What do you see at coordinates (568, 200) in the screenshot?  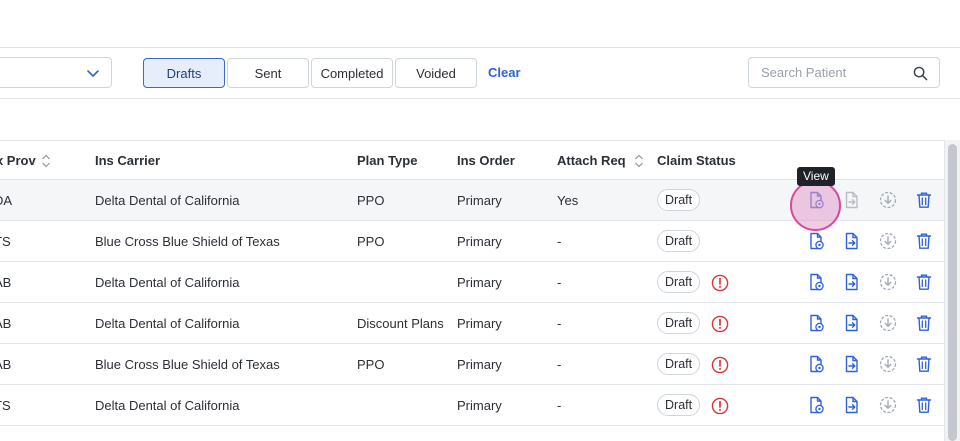 I see `attach-req-cell: Yes` at bounding box center [568, 200].